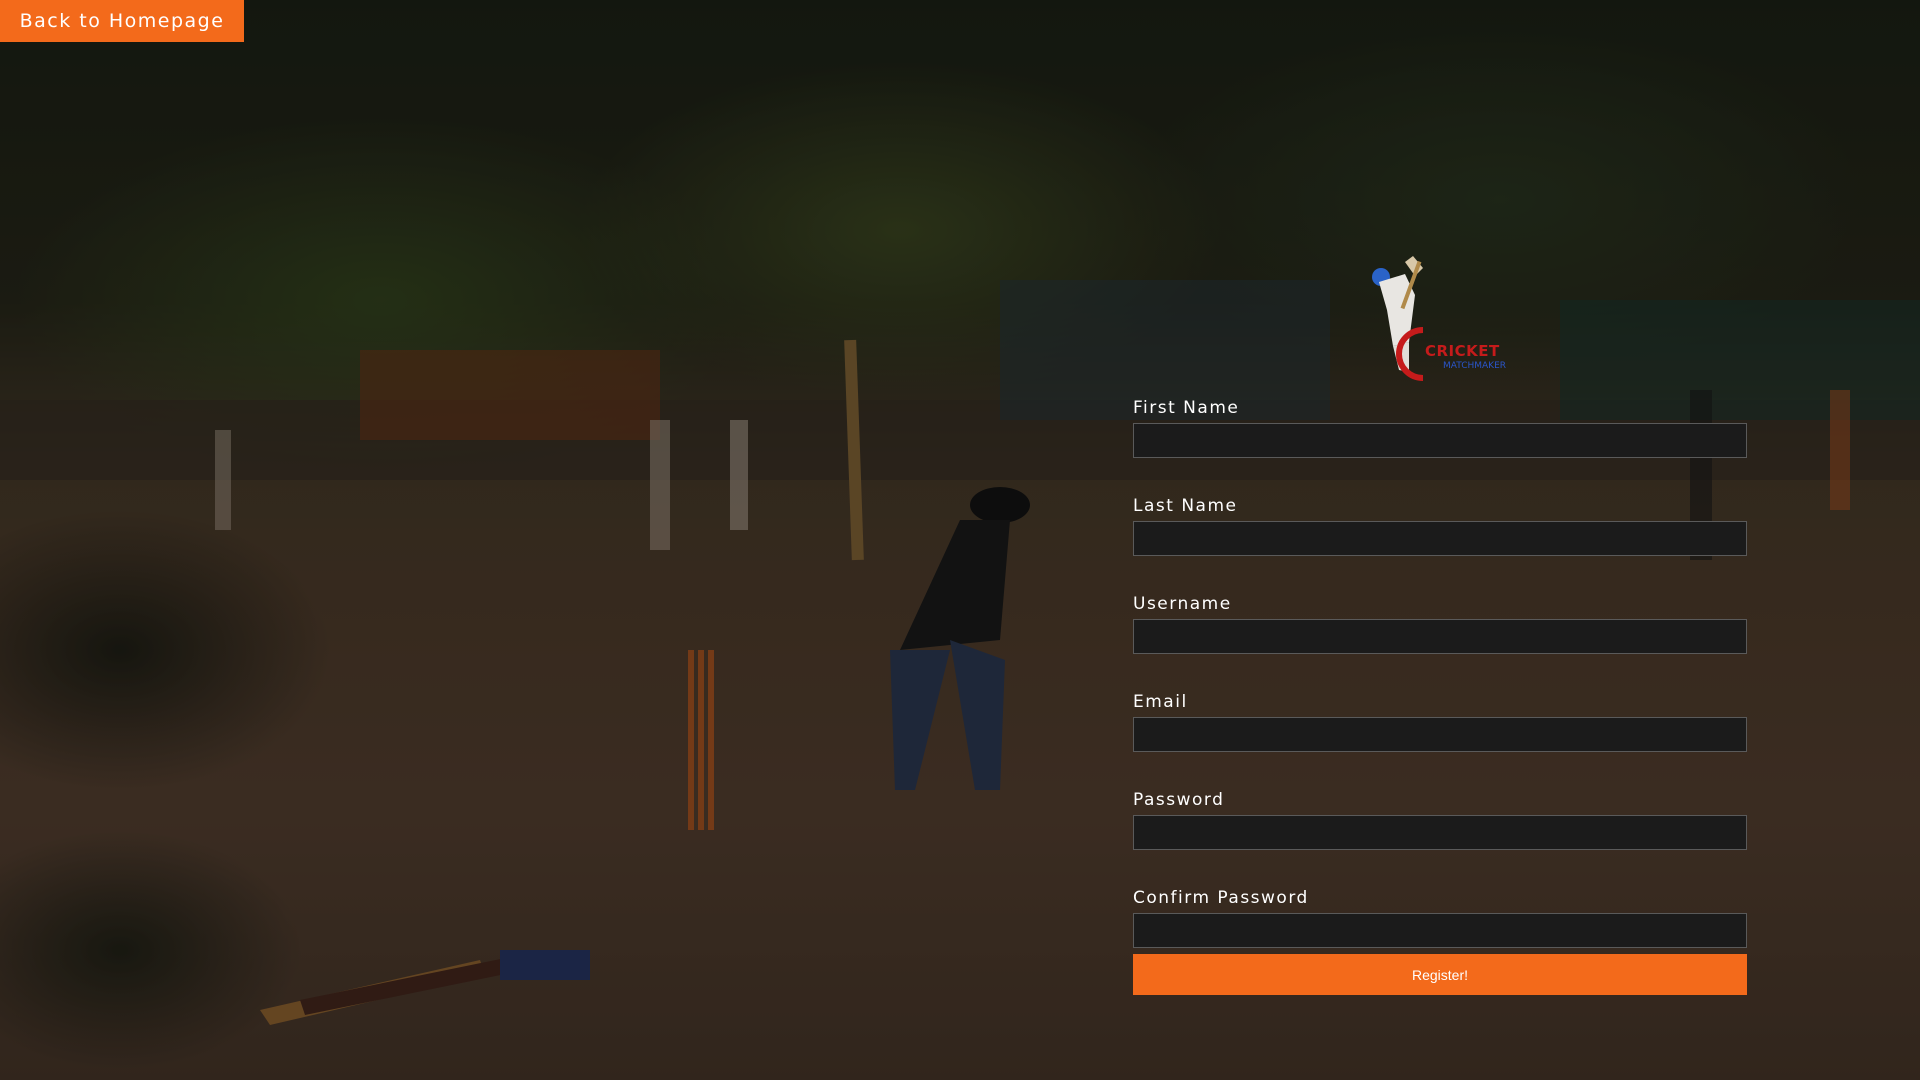  What do you see at coordinates (1440, 440) in the screenshot?
I see `first-name-input` at bounding box center [1440, 440].